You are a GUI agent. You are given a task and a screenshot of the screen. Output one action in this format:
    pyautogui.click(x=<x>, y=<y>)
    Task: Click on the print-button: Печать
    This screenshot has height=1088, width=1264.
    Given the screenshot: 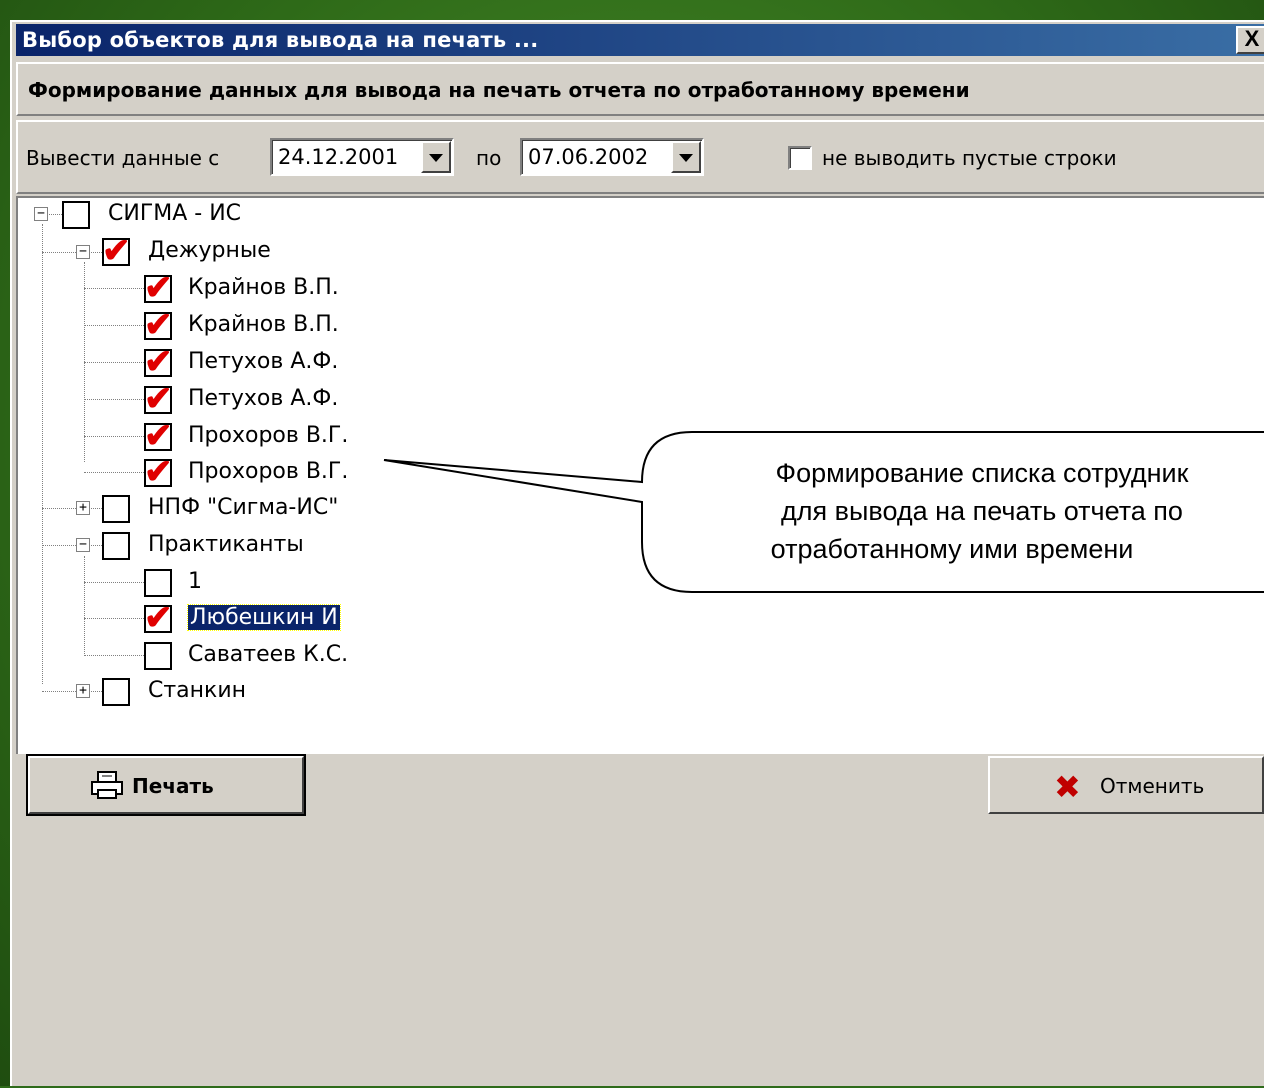 What is the action you would take?
    pyautogui.click(x=166, y=785)
    